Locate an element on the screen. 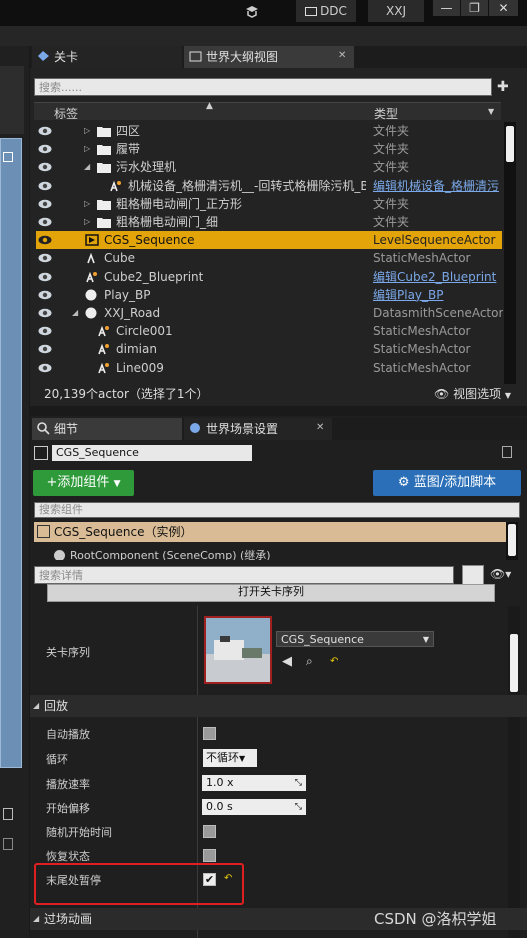  viewport-panel is located at coordinates (11, 453).